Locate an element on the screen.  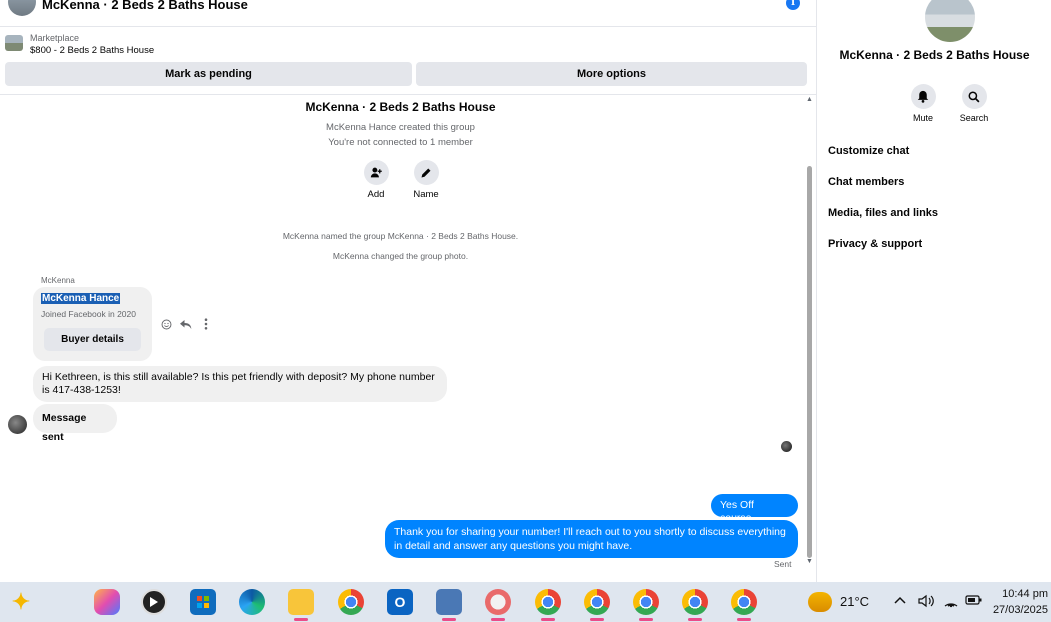
app-window-icon is located at coordinates (449, 605).